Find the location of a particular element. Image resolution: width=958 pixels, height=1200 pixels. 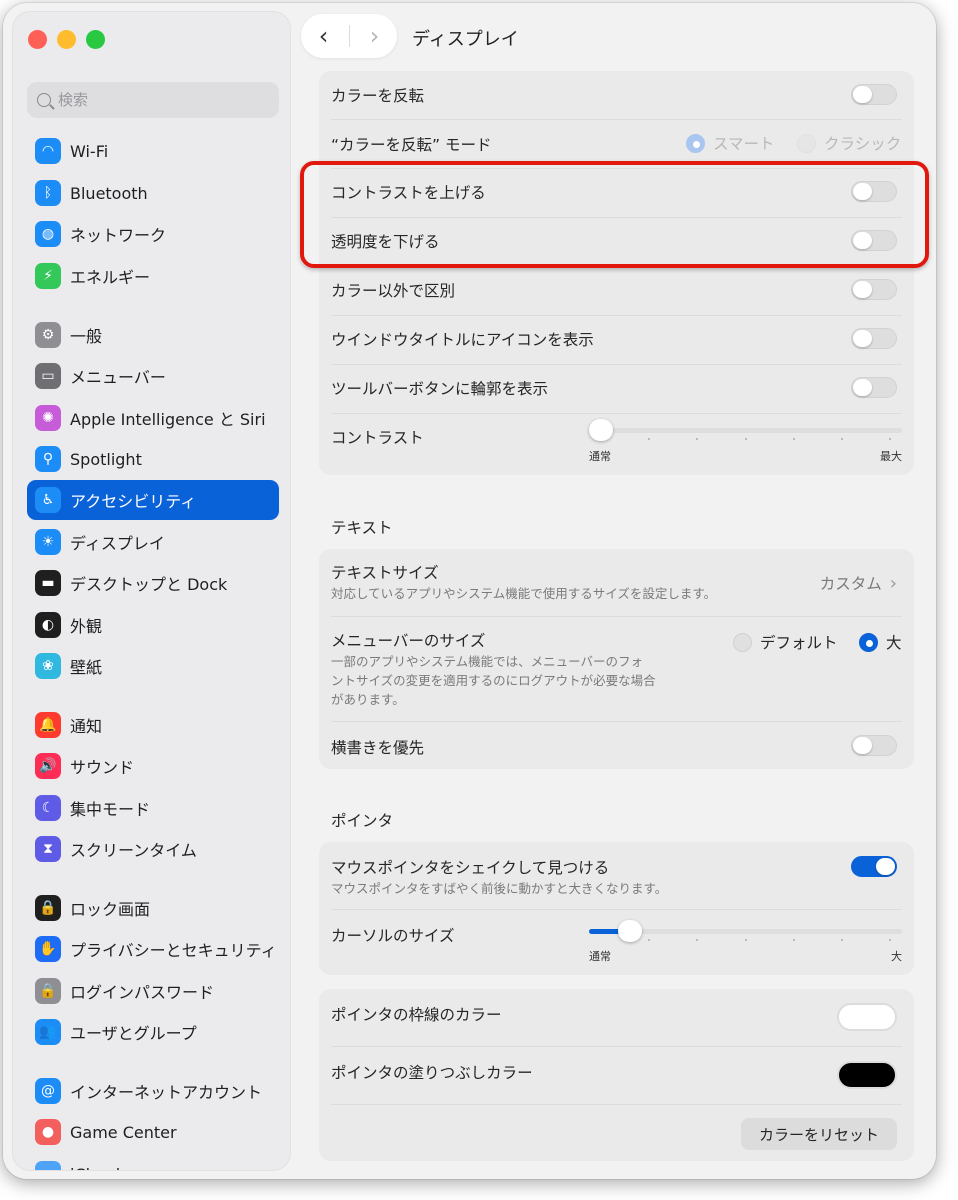

cursor-max-label: 大 is located at coordinates (896, 956).